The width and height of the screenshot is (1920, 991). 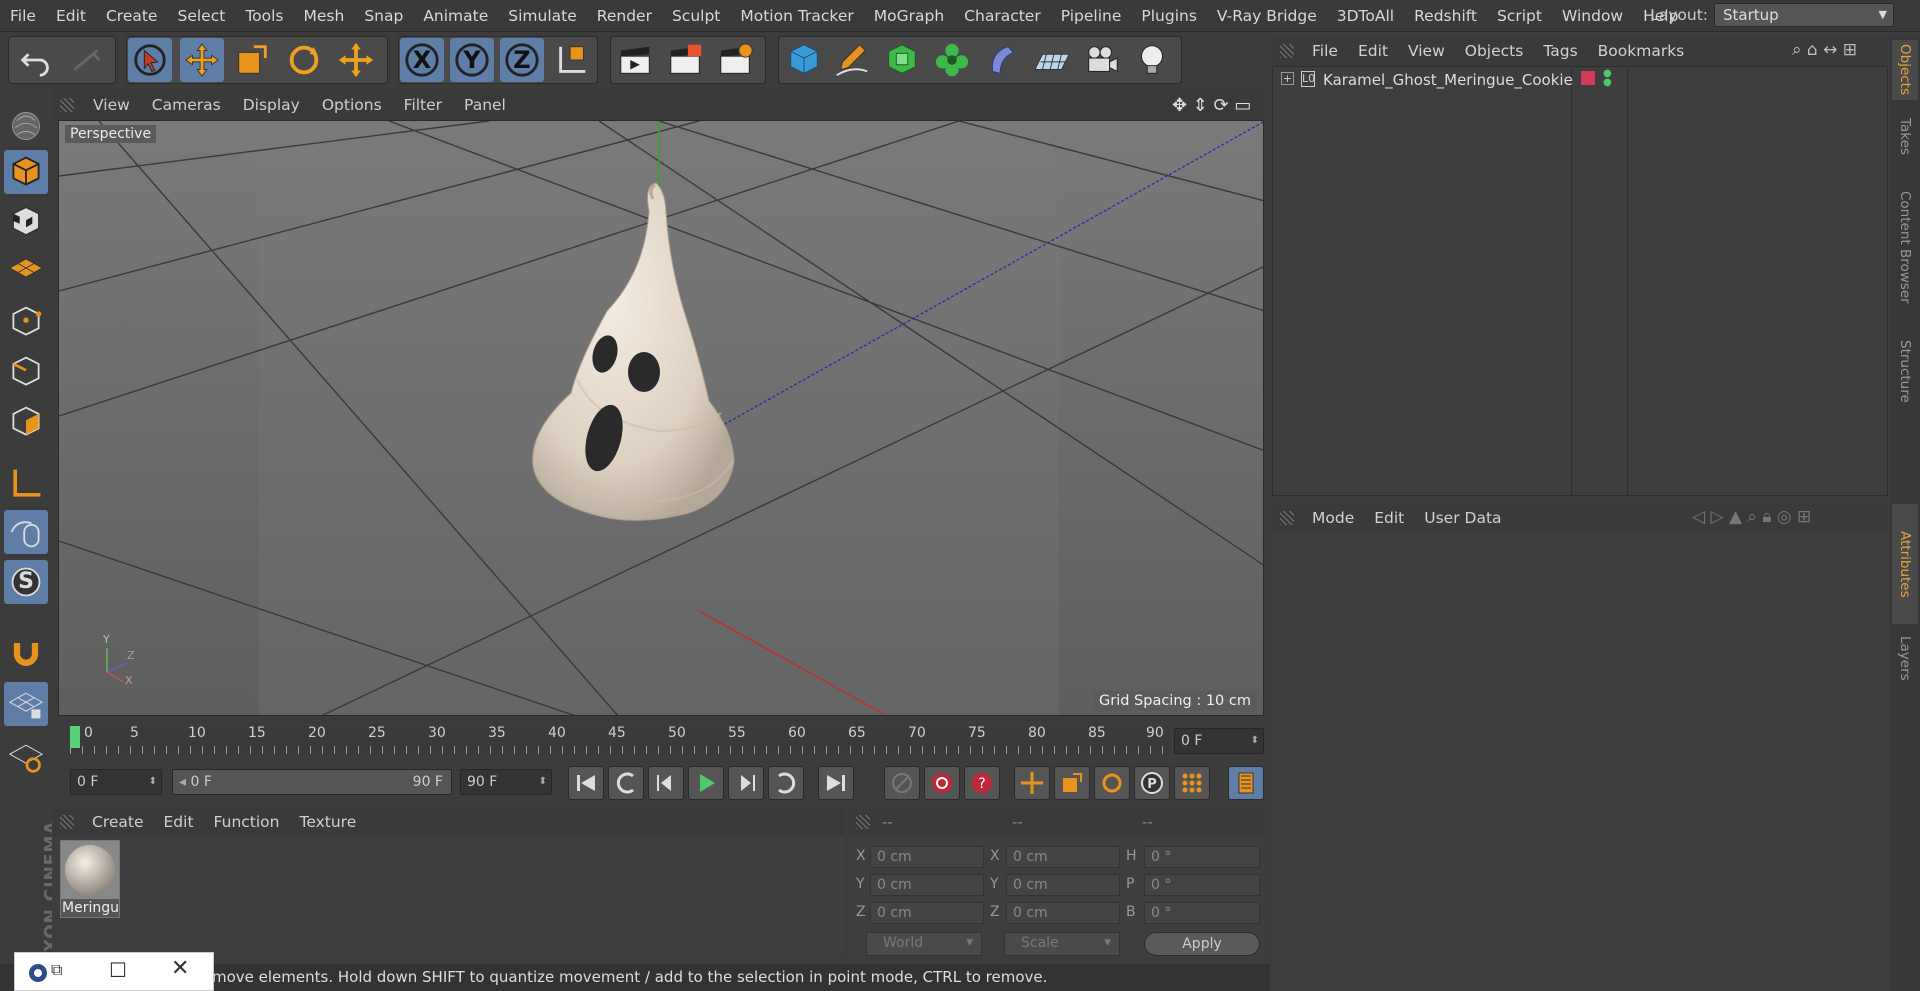 I want to click on add-subdivision-button, so click(x=902, y=60).